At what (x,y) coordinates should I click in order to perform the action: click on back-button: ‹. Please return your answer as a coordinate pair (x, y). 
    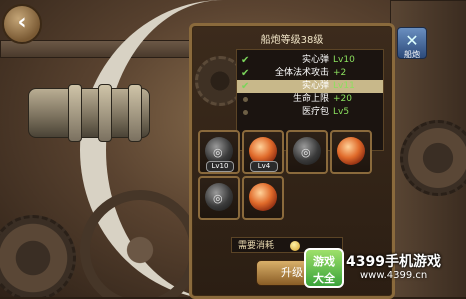
    Looking at the image, I should click on (22, 24).